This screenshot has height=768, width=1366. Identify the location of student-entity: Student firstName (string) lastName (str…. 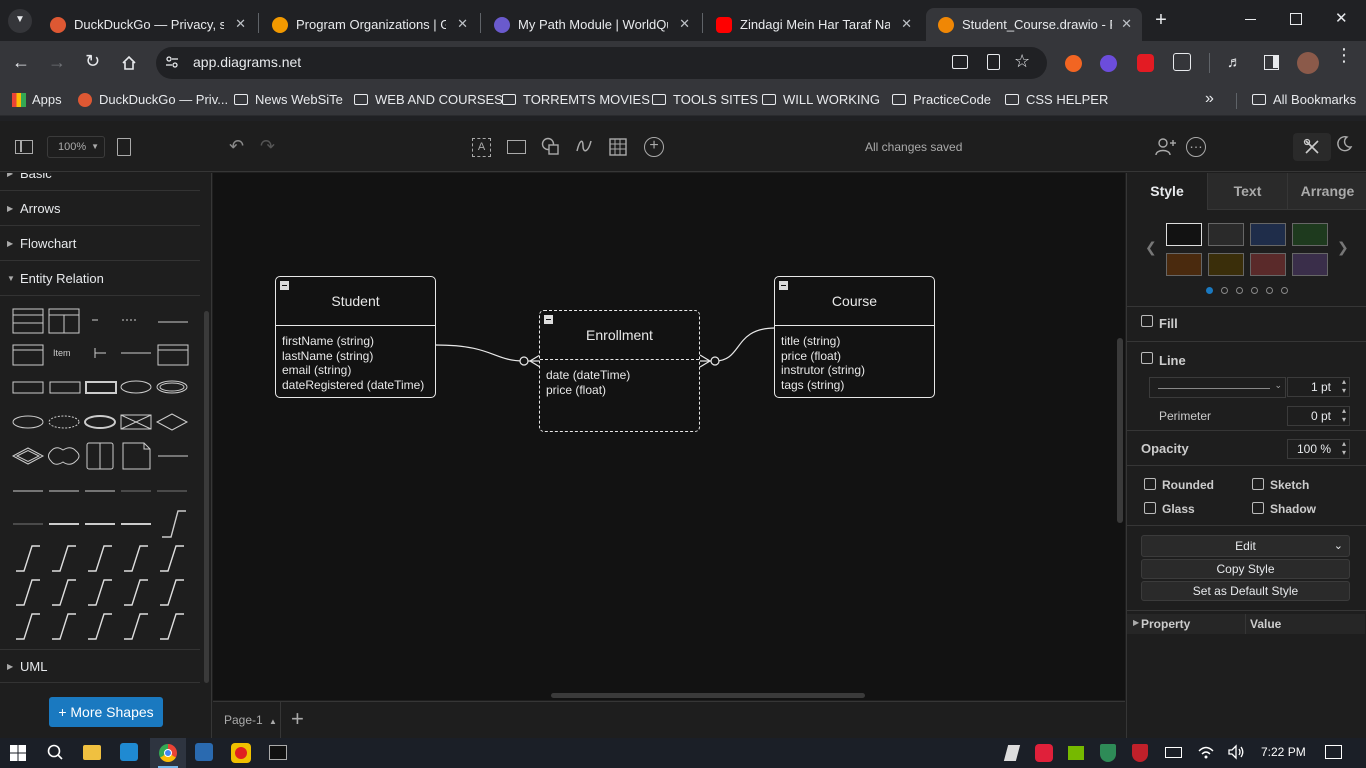
(355, 337).